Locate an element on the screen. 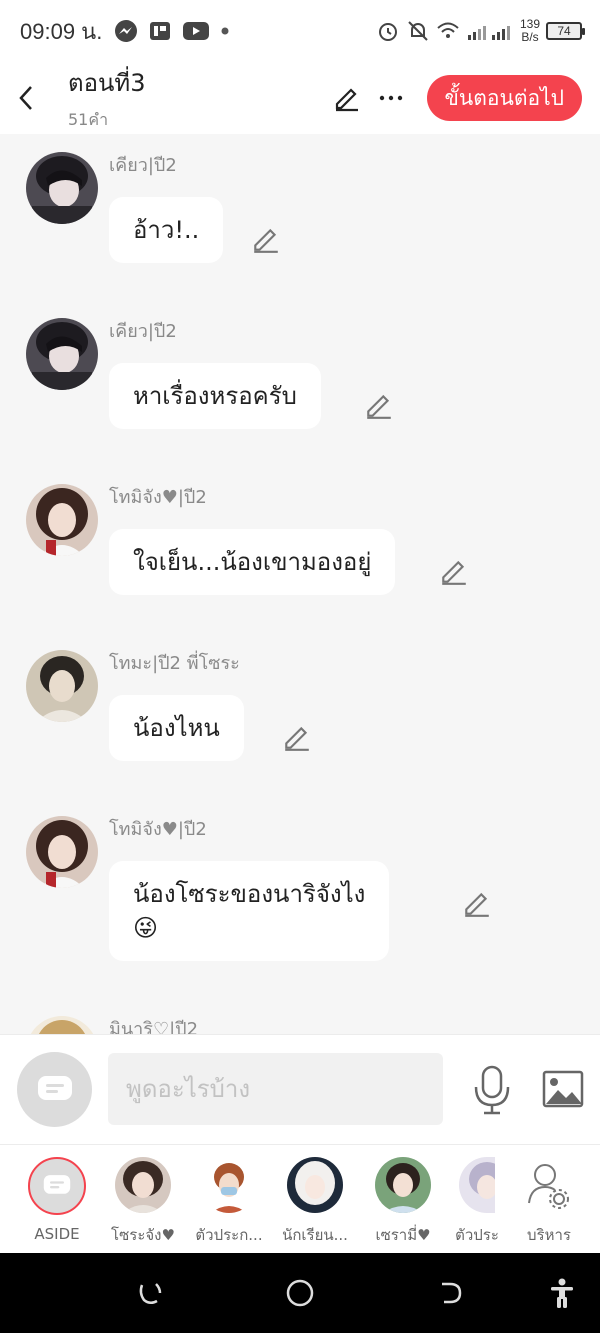  message-input is located at coordinates (275, 1089).